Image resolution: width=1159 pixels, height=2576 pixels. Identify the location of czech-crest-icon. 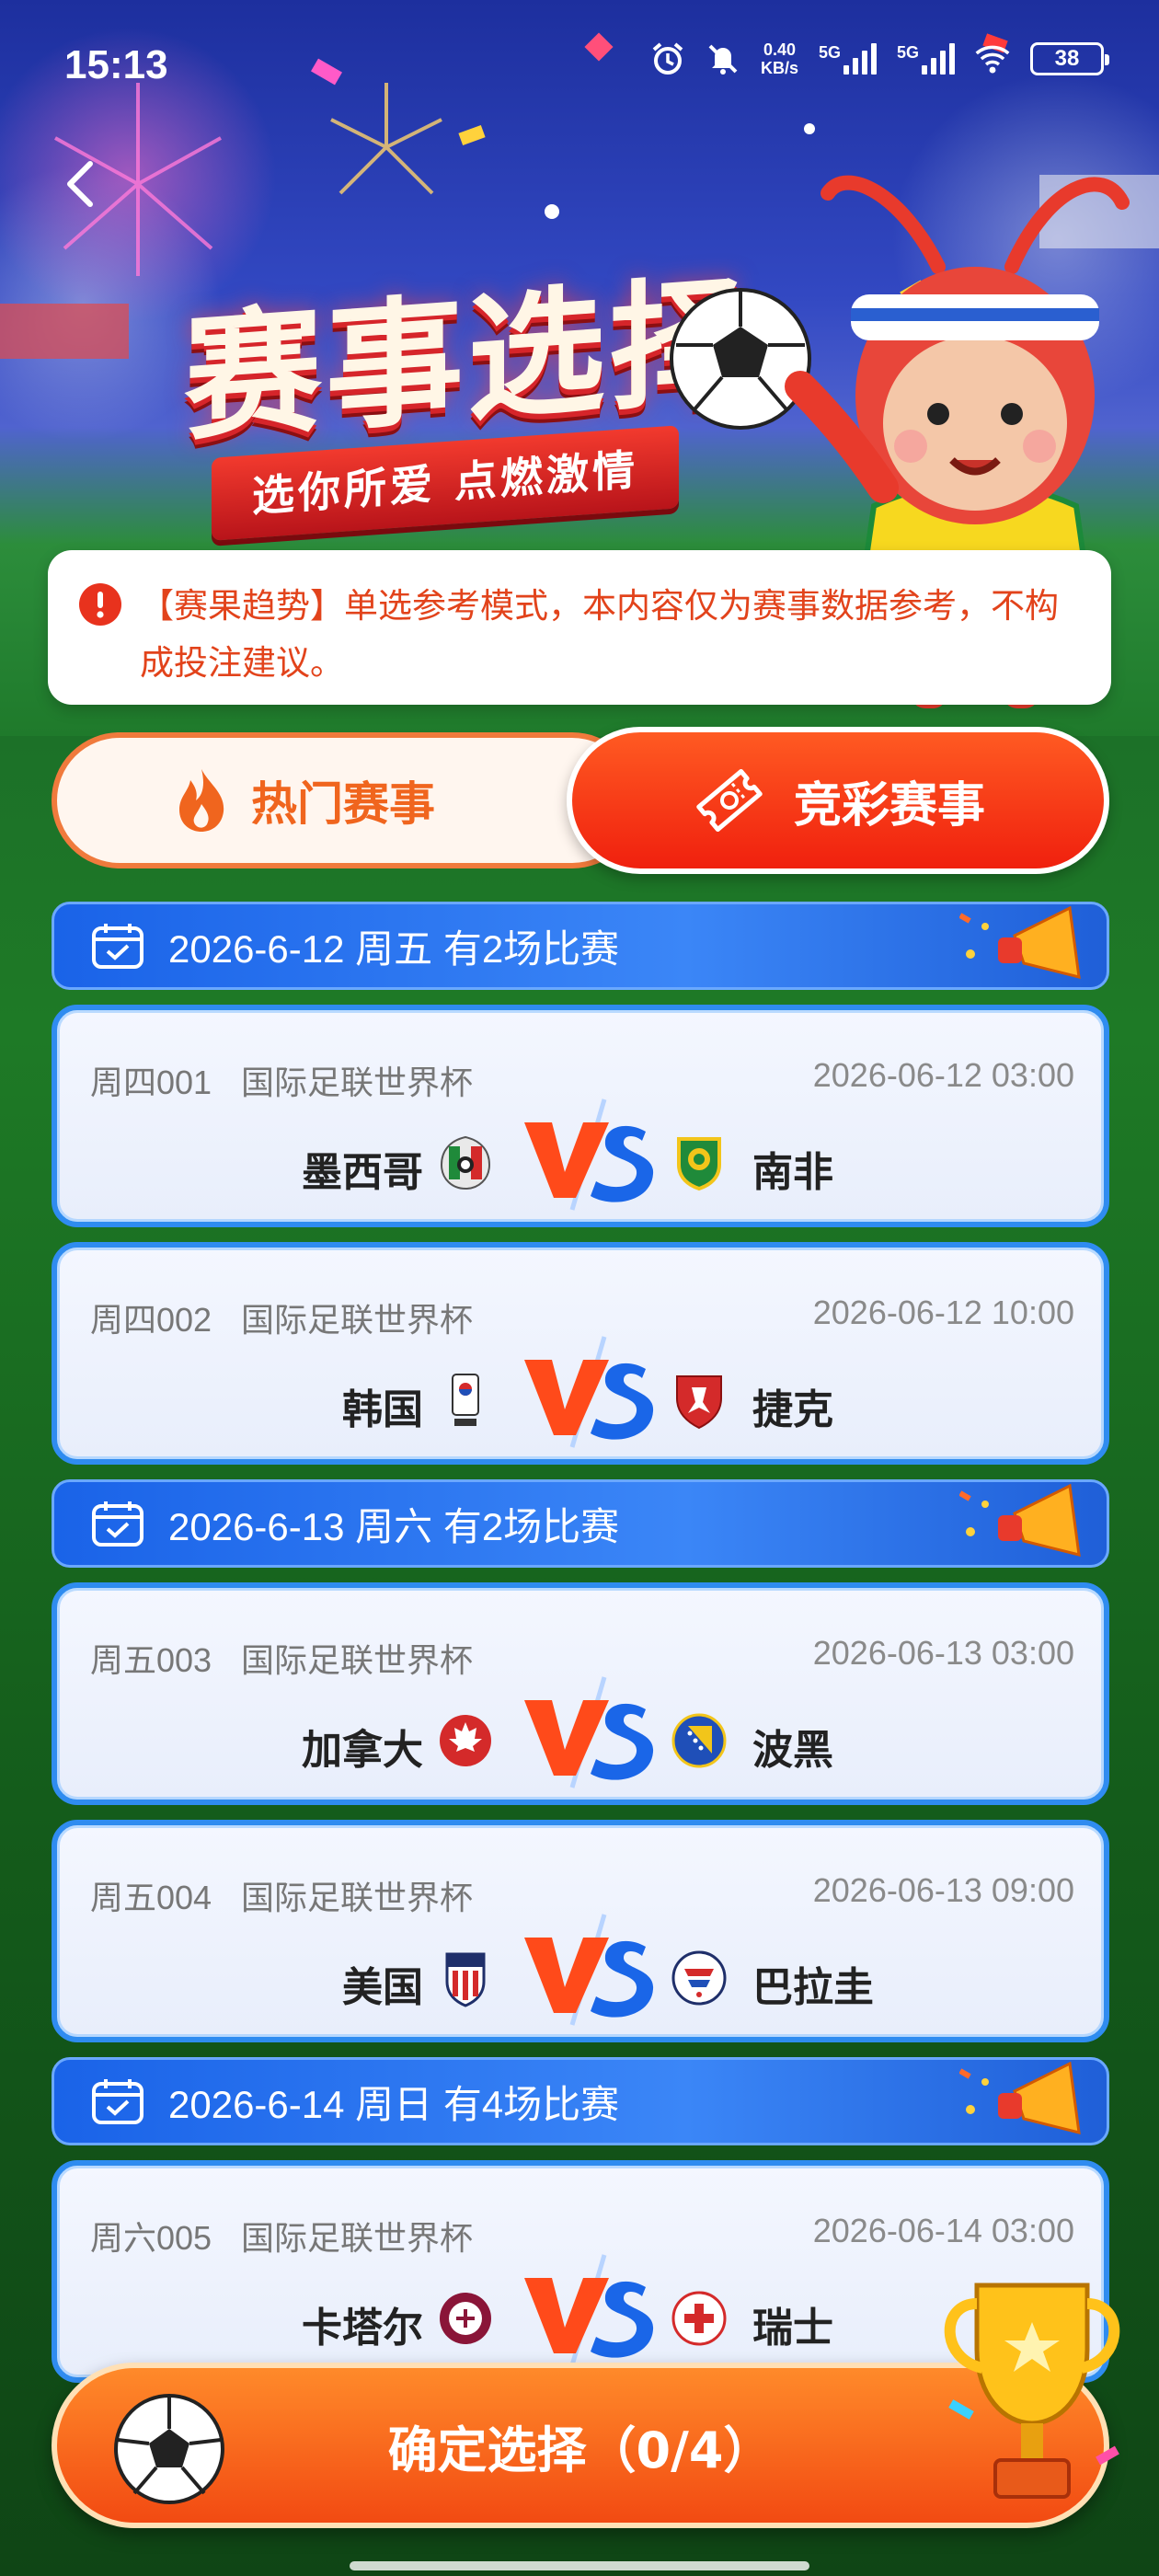
(699, 1402).